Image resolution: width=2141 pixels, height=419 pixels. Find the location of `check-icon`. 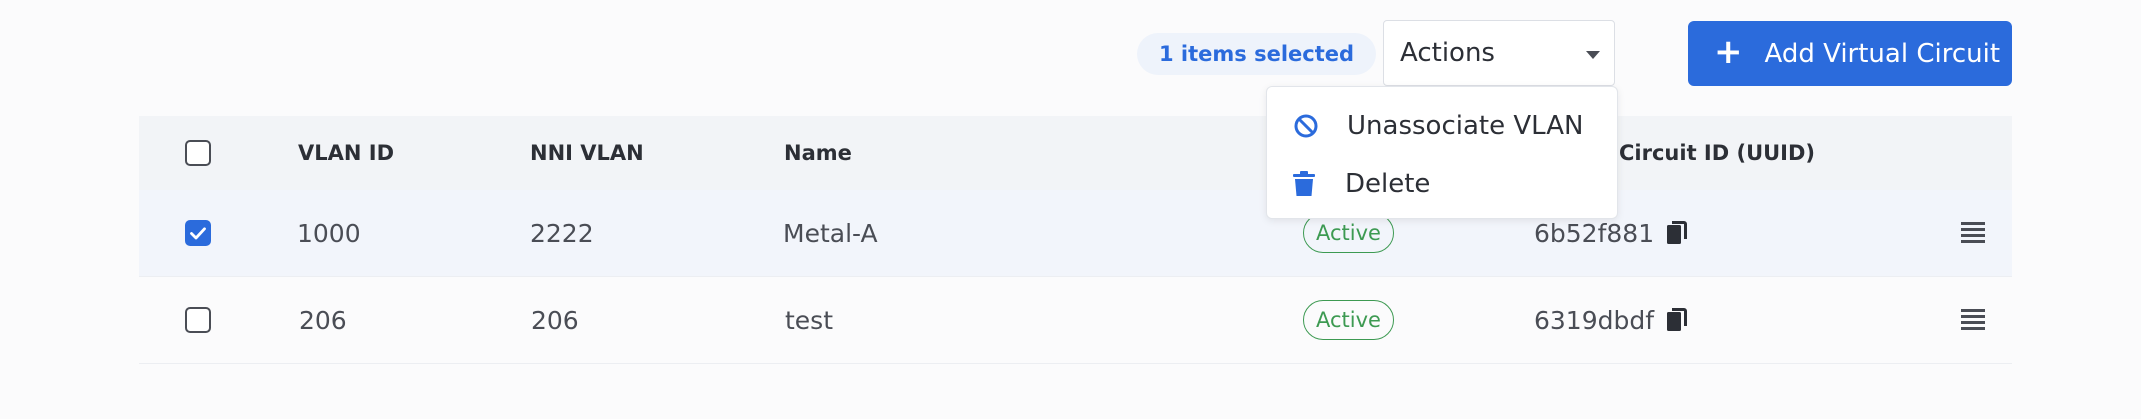

check-icon is located at coordinates (198, 232).